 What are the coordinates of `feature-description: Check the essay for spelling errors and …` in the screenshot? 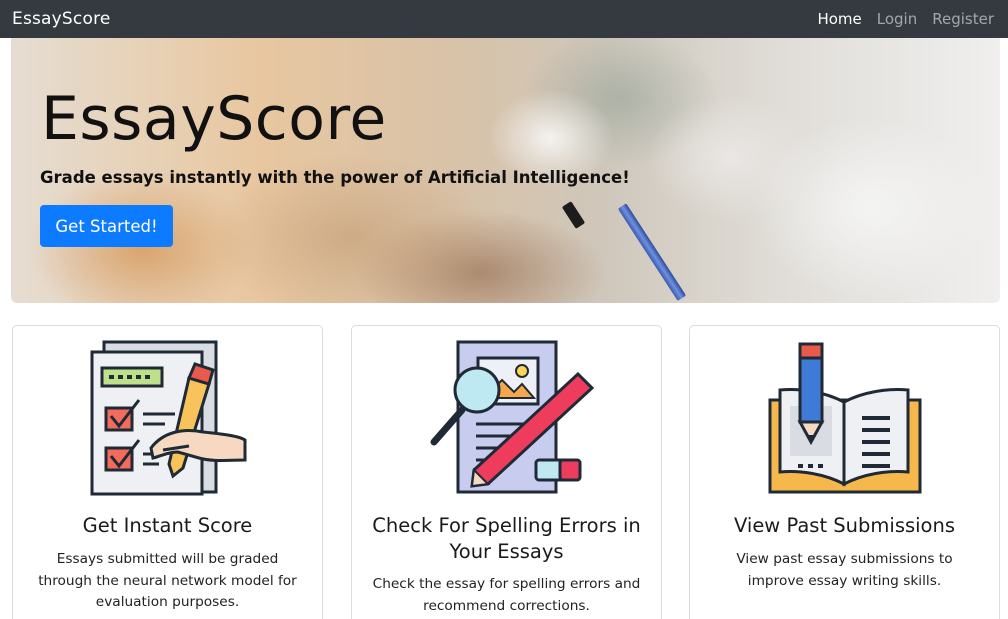 It's located at (506, 595).